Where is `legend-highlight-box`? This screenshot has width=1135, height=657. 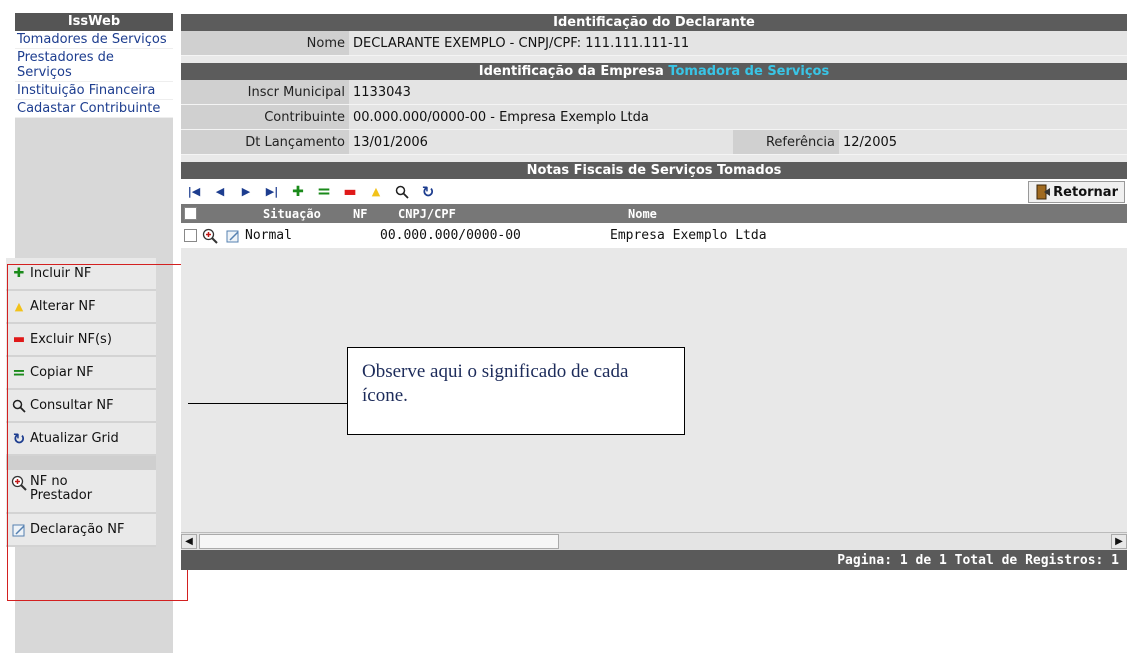 legend-highlight-box is located at coordinates (97, 432).